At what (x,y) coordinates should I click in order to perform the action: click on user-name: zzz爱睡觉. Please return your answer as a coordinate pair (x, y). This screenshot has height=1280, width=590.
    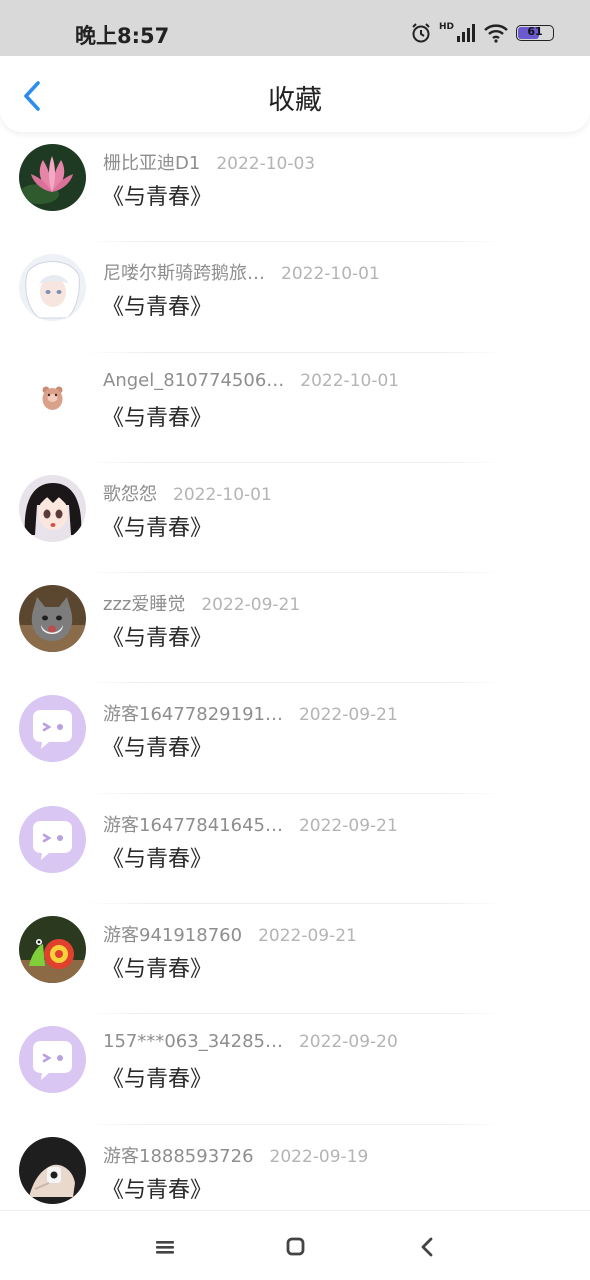
    Looking at the image, I should click on (144, 603).